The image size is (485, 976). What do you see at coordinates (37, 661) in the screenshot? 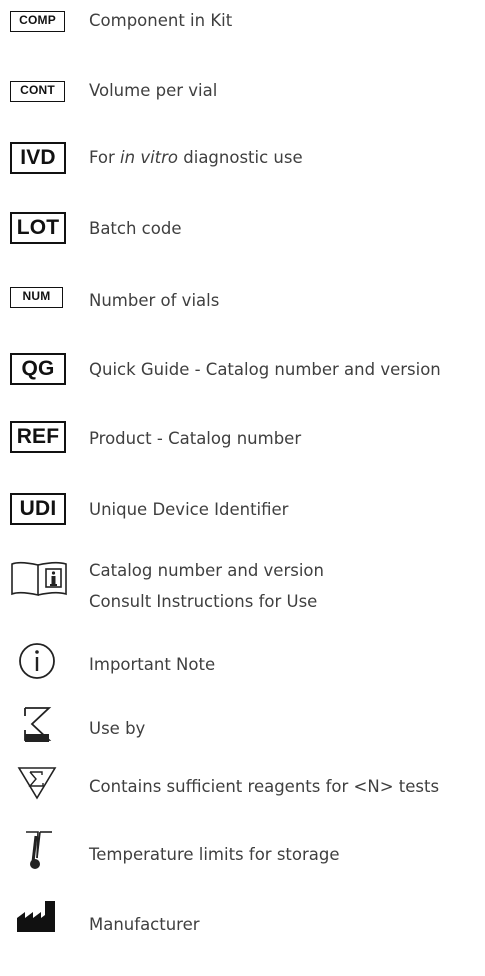
I see `important-note-icon` at bounding box center [37, 661].